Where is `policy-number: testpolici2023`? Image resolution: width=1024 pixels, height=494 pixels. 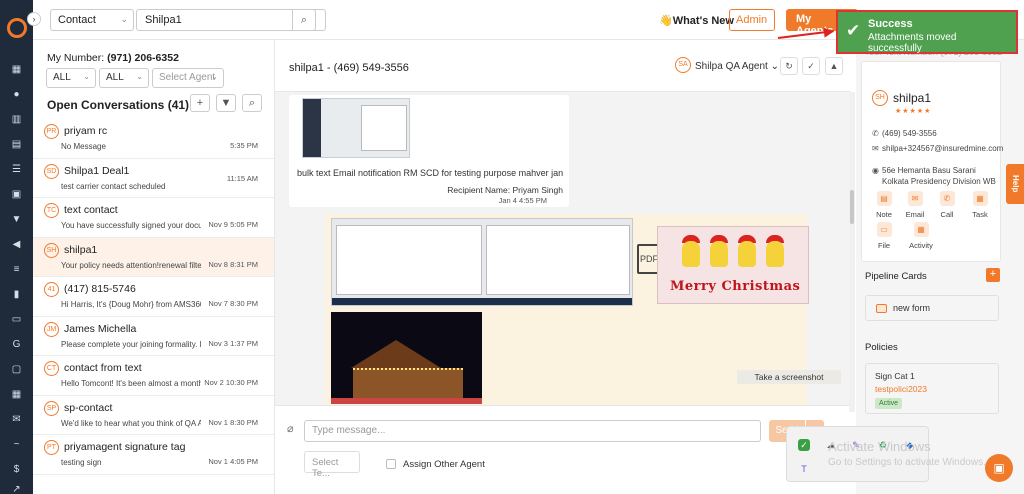
policy-number: testpolici2023 is located at coordinates (901, 389).